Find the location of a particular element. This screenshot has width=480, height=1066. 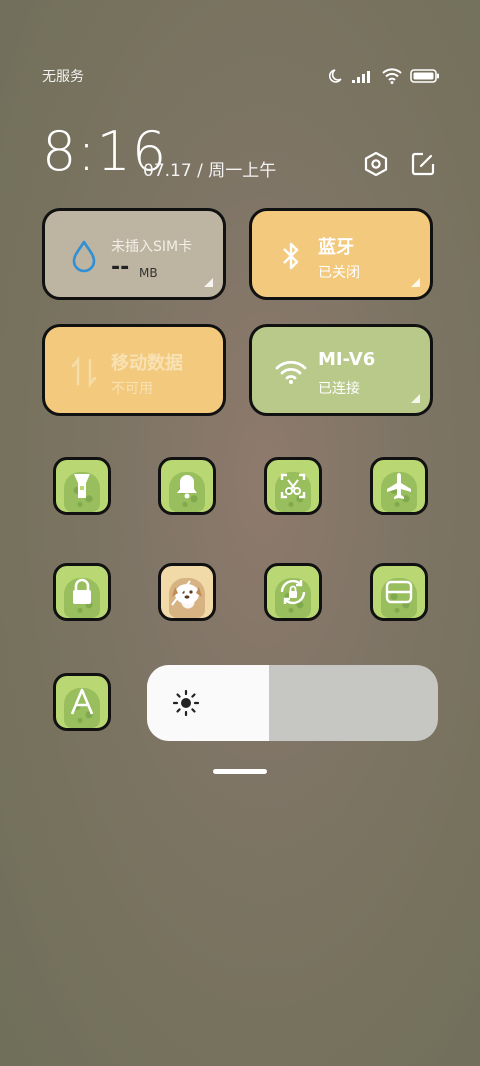

reading-mode-icon is located at coordinates (399, 592).